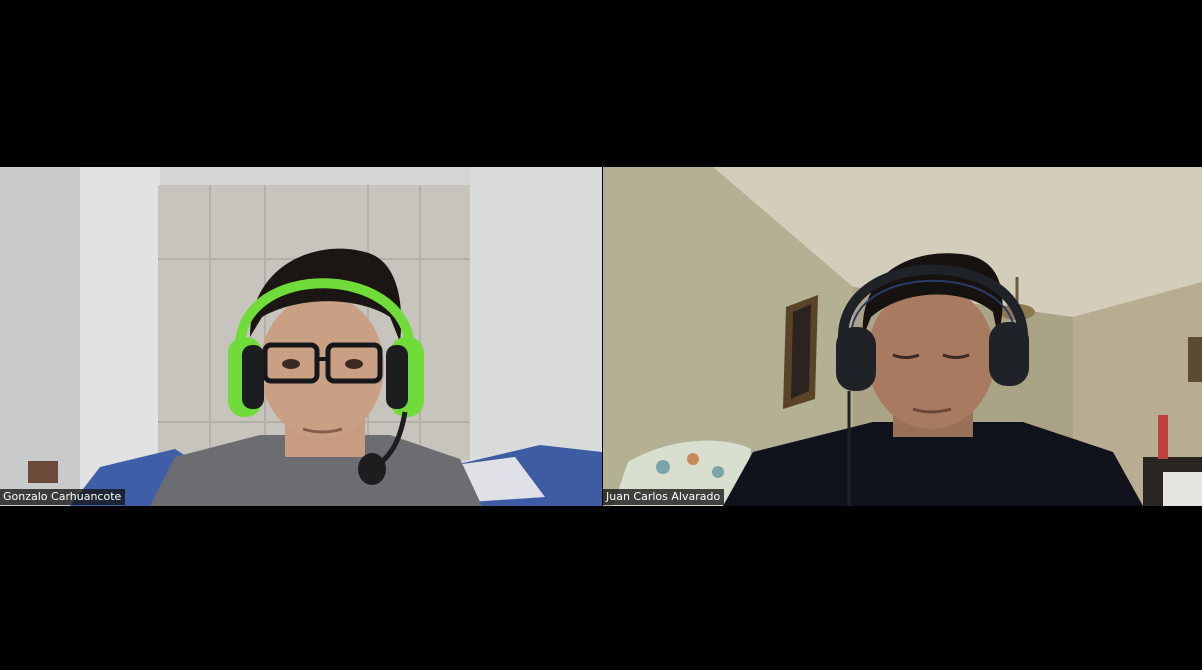 This screenshot has height=670, width=1202. I want to click on participant-name-label: Juan Carlos Alvarado, so click(664, 497).